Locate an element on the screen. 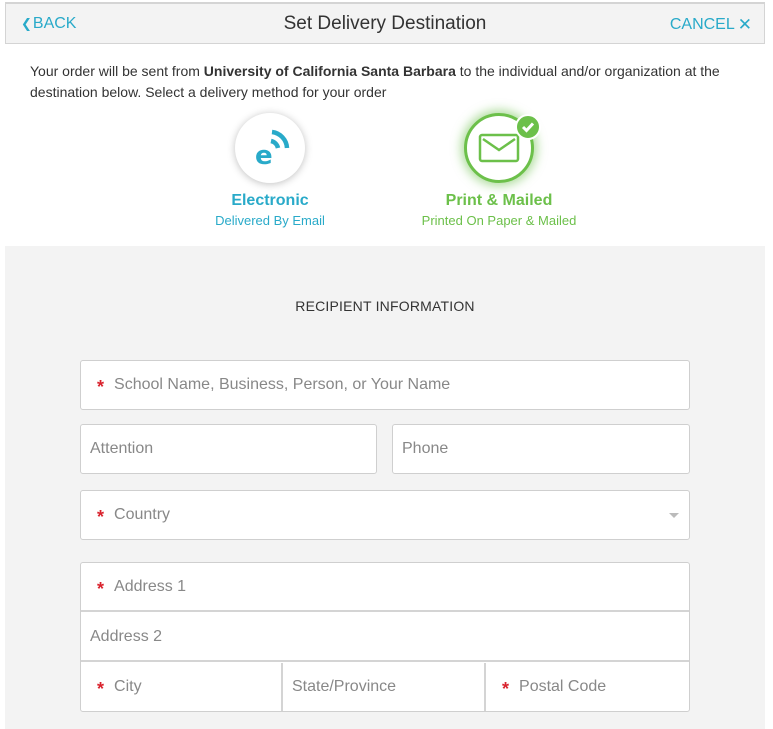 The image size is (773, 729). close-icon: ✕ is located at coordinates (744, 24).